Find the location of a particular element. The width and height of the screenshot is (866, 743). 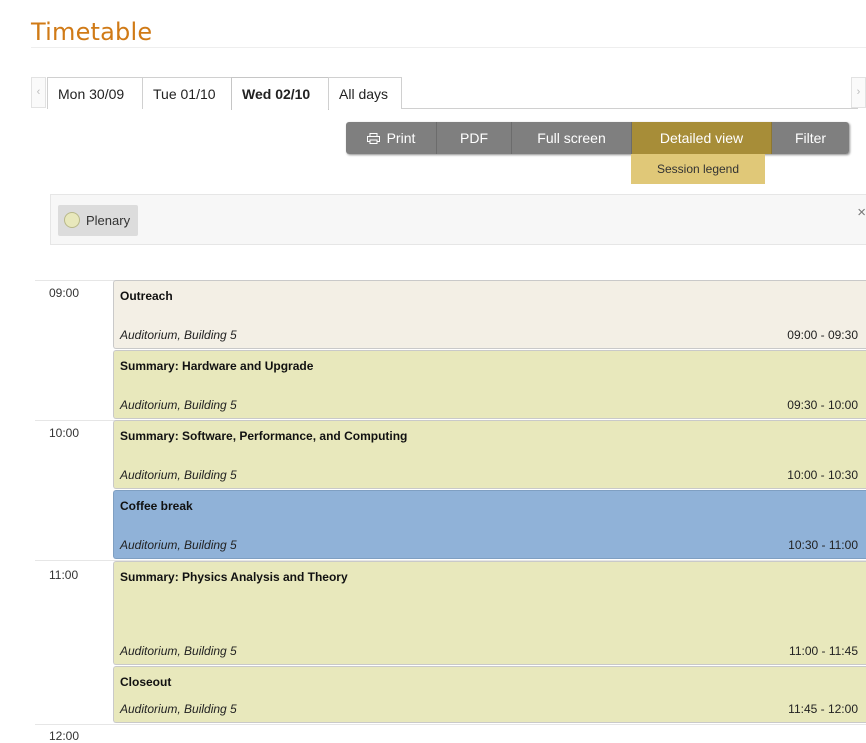

hour-label: 09:00 is located at coordinates (64, 293).